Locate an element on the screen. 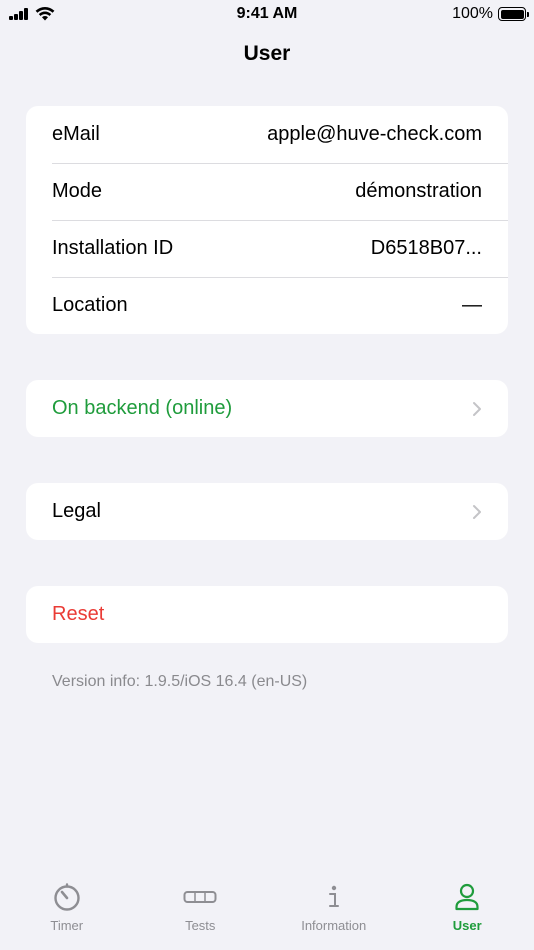  info-icon is located at coordinates (333, 896).